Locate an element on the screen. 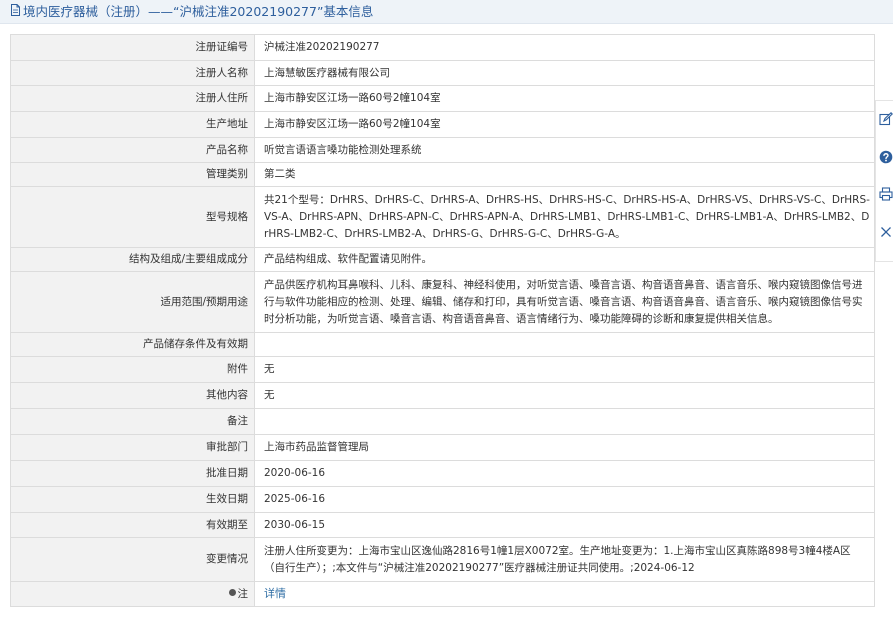 The height and width of the screenshot is (620, 893). page-title: 境内医疗器械（注册）——“沪械注准20202190277”基本信息 is located at coordinates (198, 11).